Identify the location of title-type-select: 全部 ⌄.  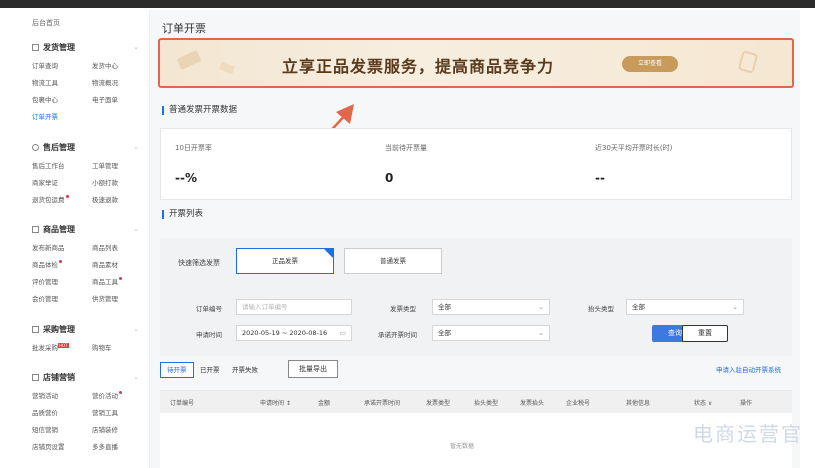
(685, 307).